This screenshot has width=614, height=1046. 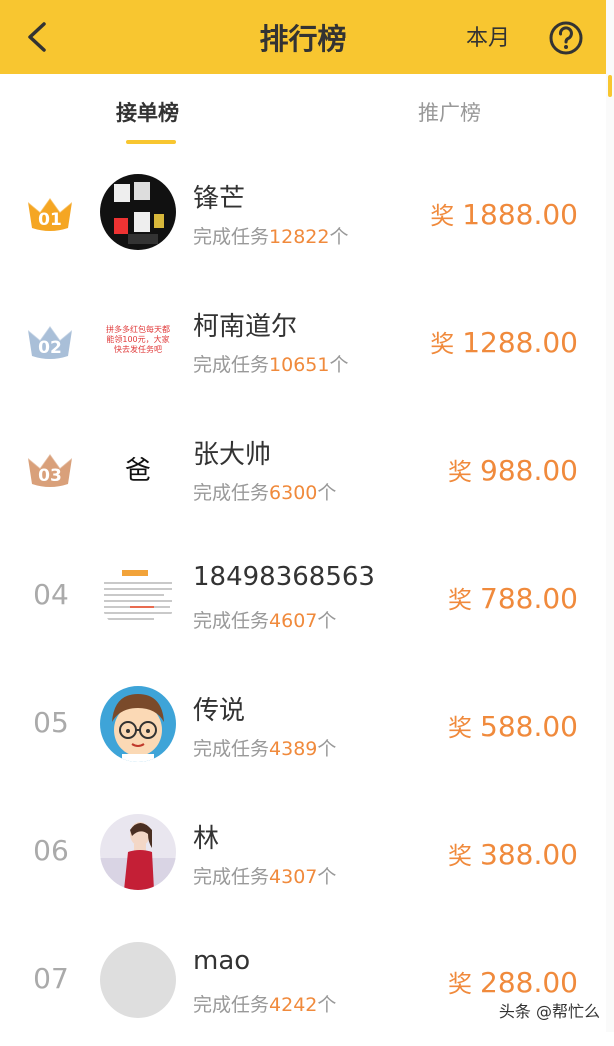 I want to click on ranking-row: 03 爸 张大帅完成任务6300个 奖 988.00, so click(x=303, y=470).